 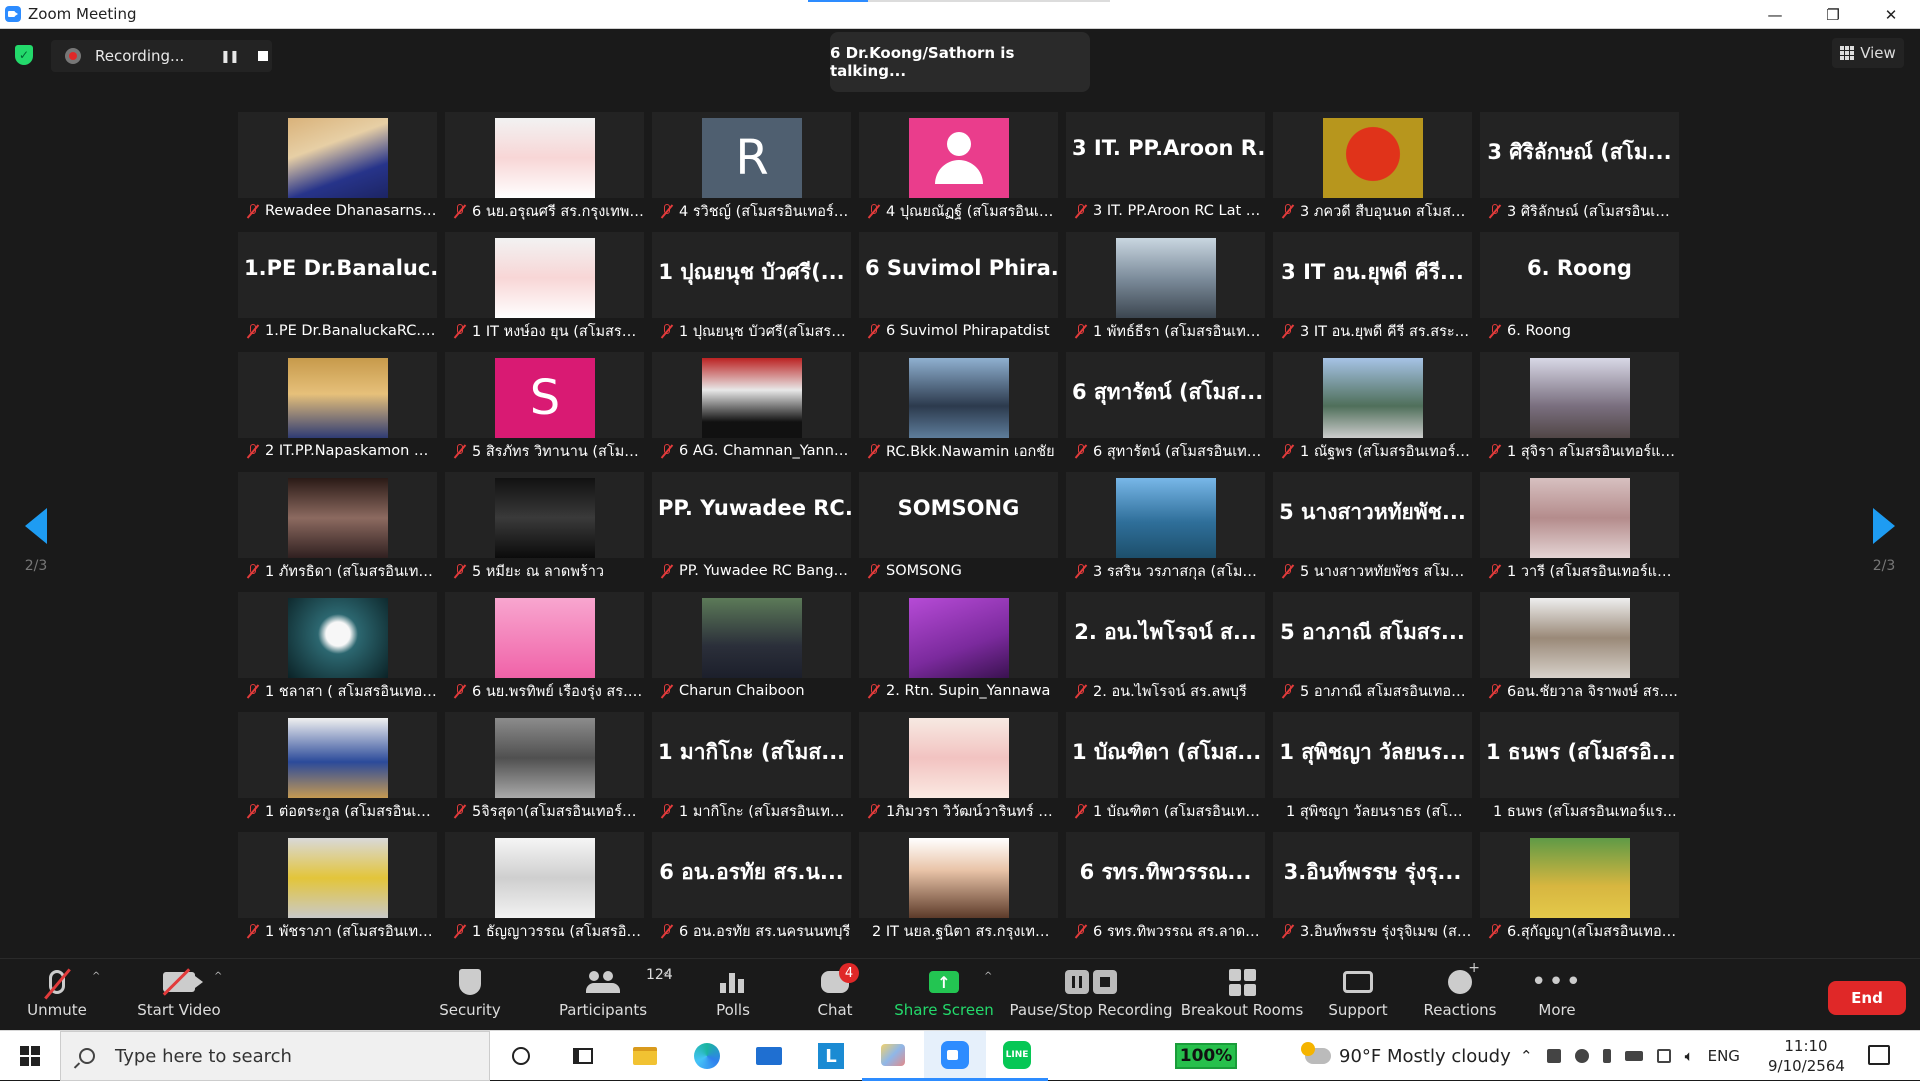 I want to click on audio-options-caret: ^, so click(x=96, y=976).